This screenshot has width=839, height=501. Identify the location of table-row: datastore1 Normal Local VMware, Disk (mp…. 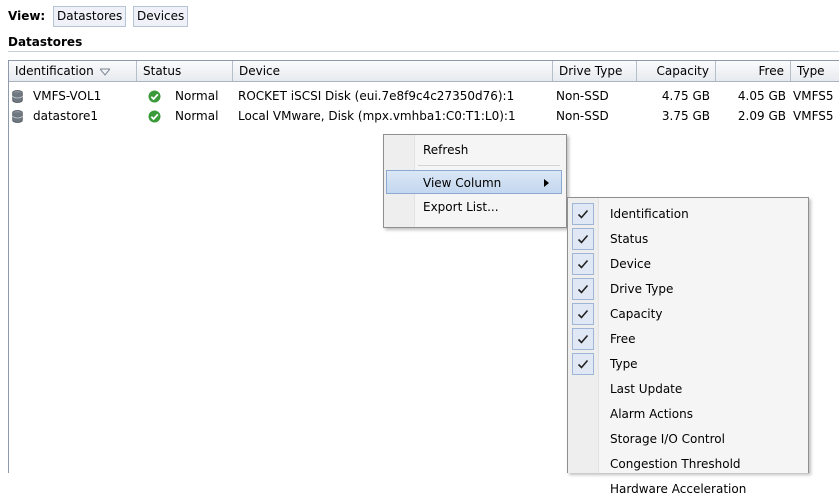
(424, 116).